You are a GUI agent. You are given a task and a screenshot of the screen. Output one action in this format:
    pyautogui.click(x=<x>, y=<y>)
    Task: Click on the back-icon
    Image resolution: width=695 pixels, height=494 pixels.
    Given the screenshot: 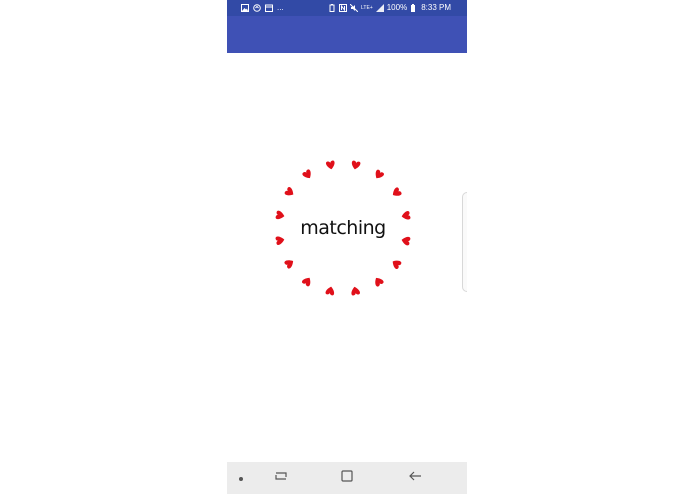 What is the action you would take?
    pyautogui.click(x=415, y=478)
    